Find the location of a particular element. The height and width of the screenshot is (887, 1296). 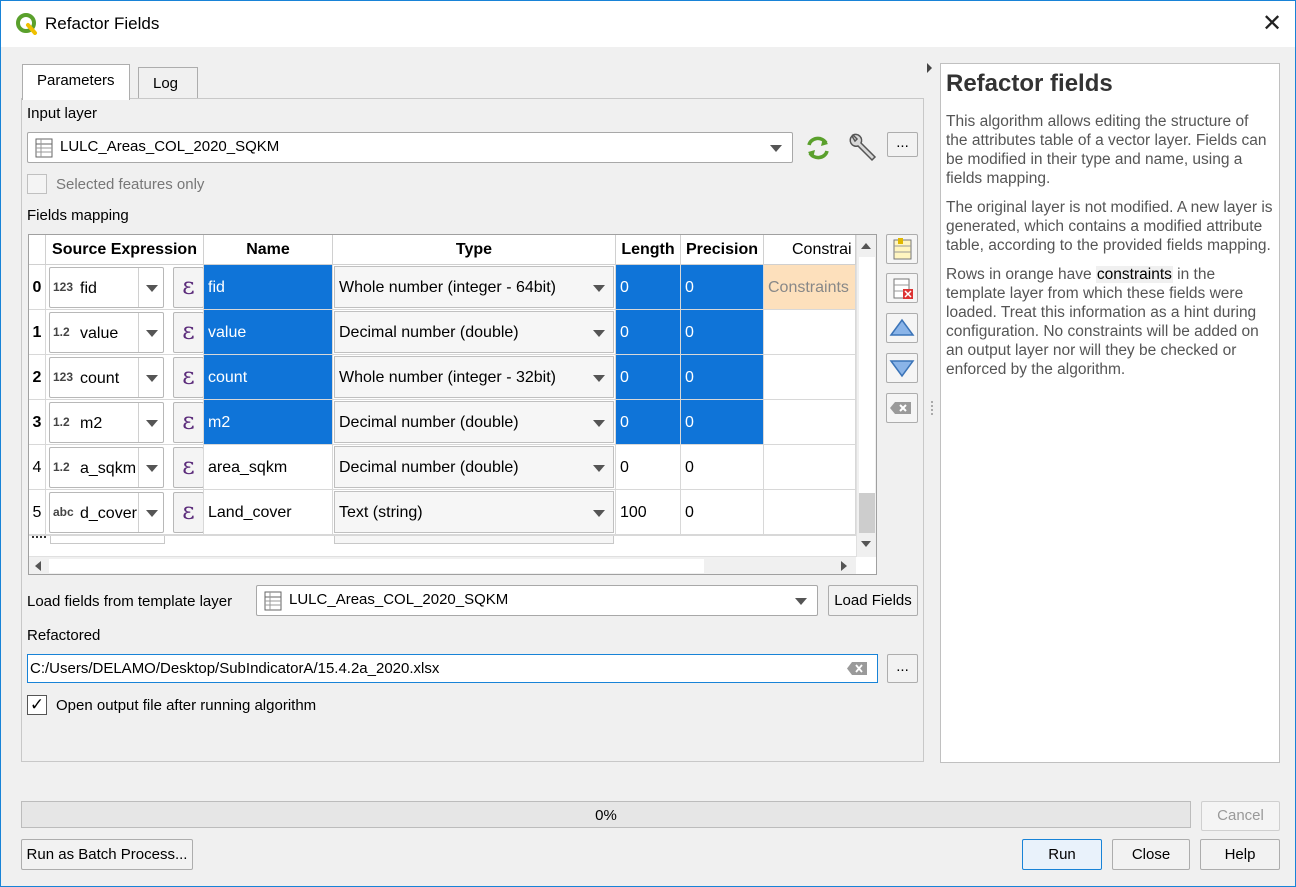

field-name-cell: value is located at coordinates (268, 332).